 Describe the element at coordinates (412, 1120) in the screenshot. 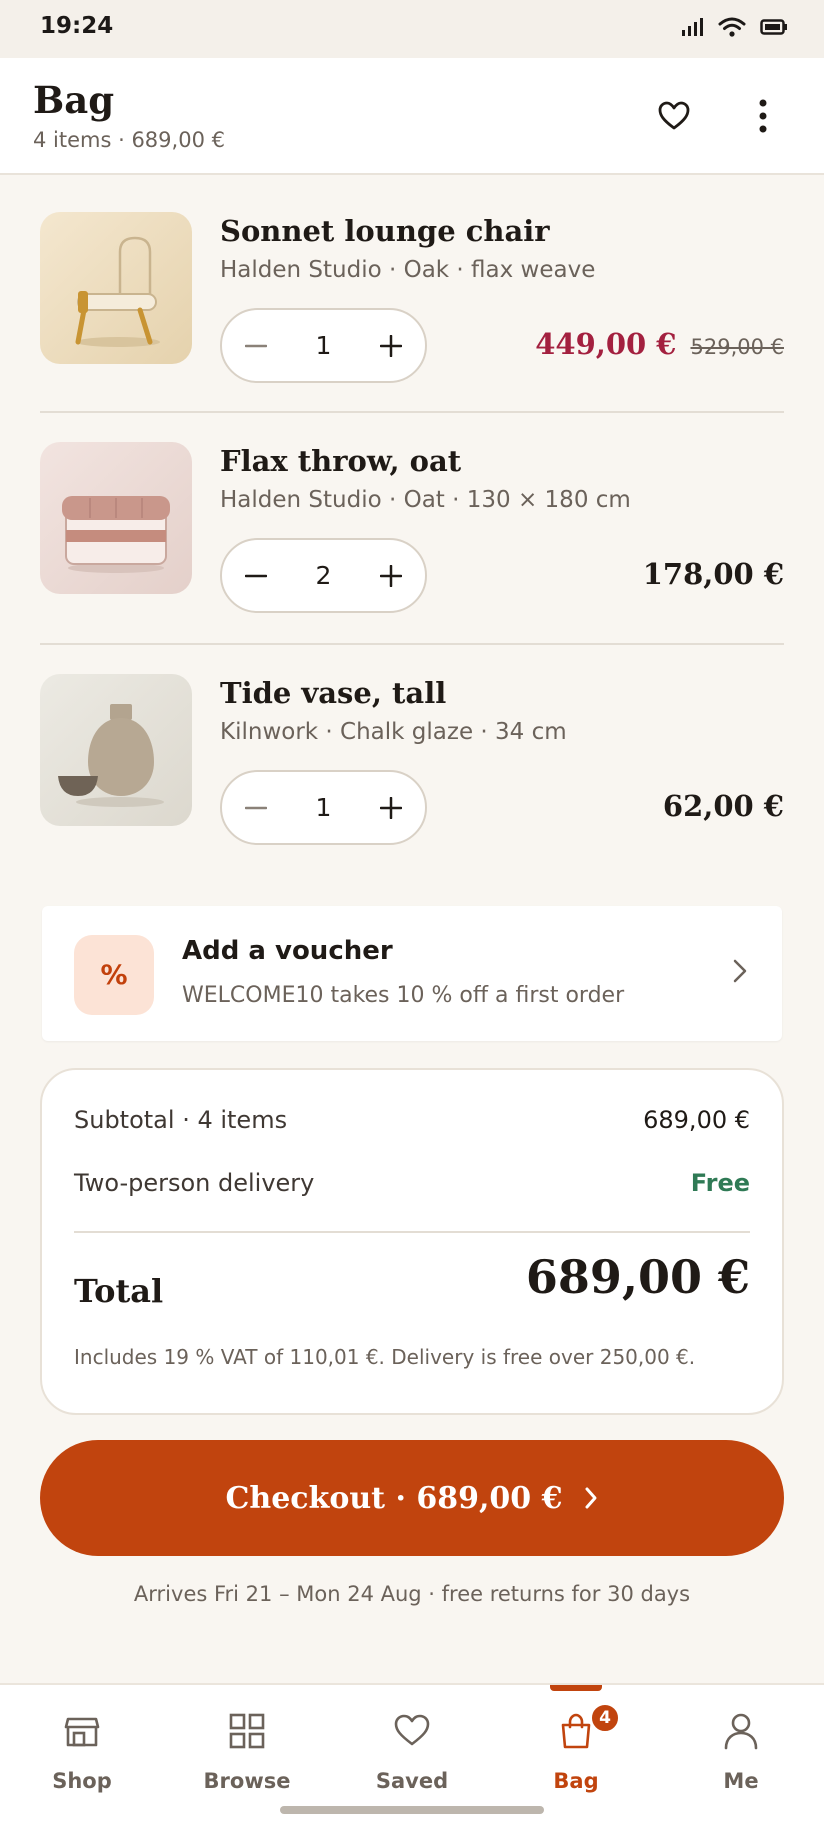

I see `subtotal-row: Subtotal · 4 items 689,00 €` at that location.